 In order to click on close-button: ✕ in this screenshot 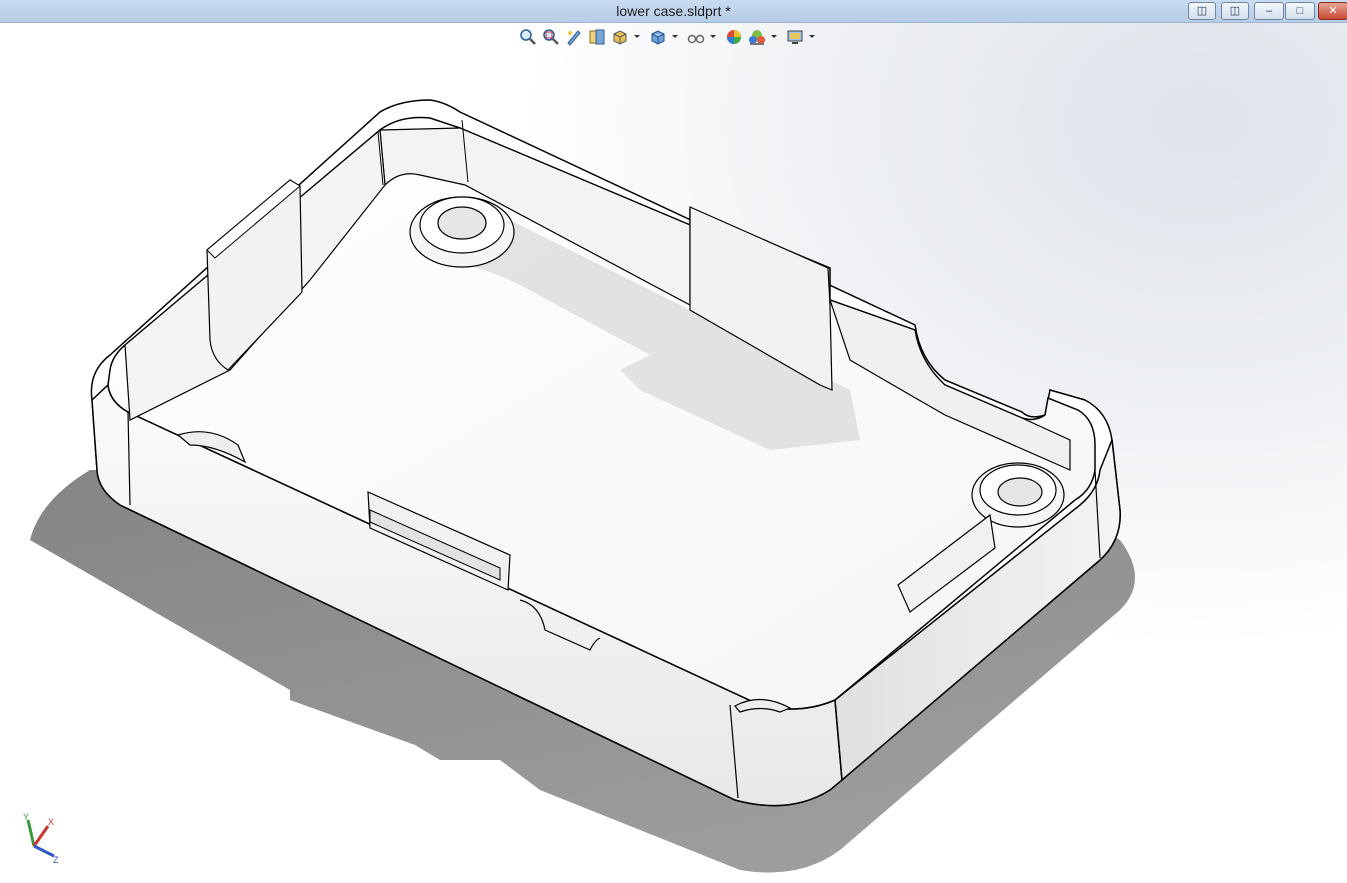, I will do `click(1332, 11)`.